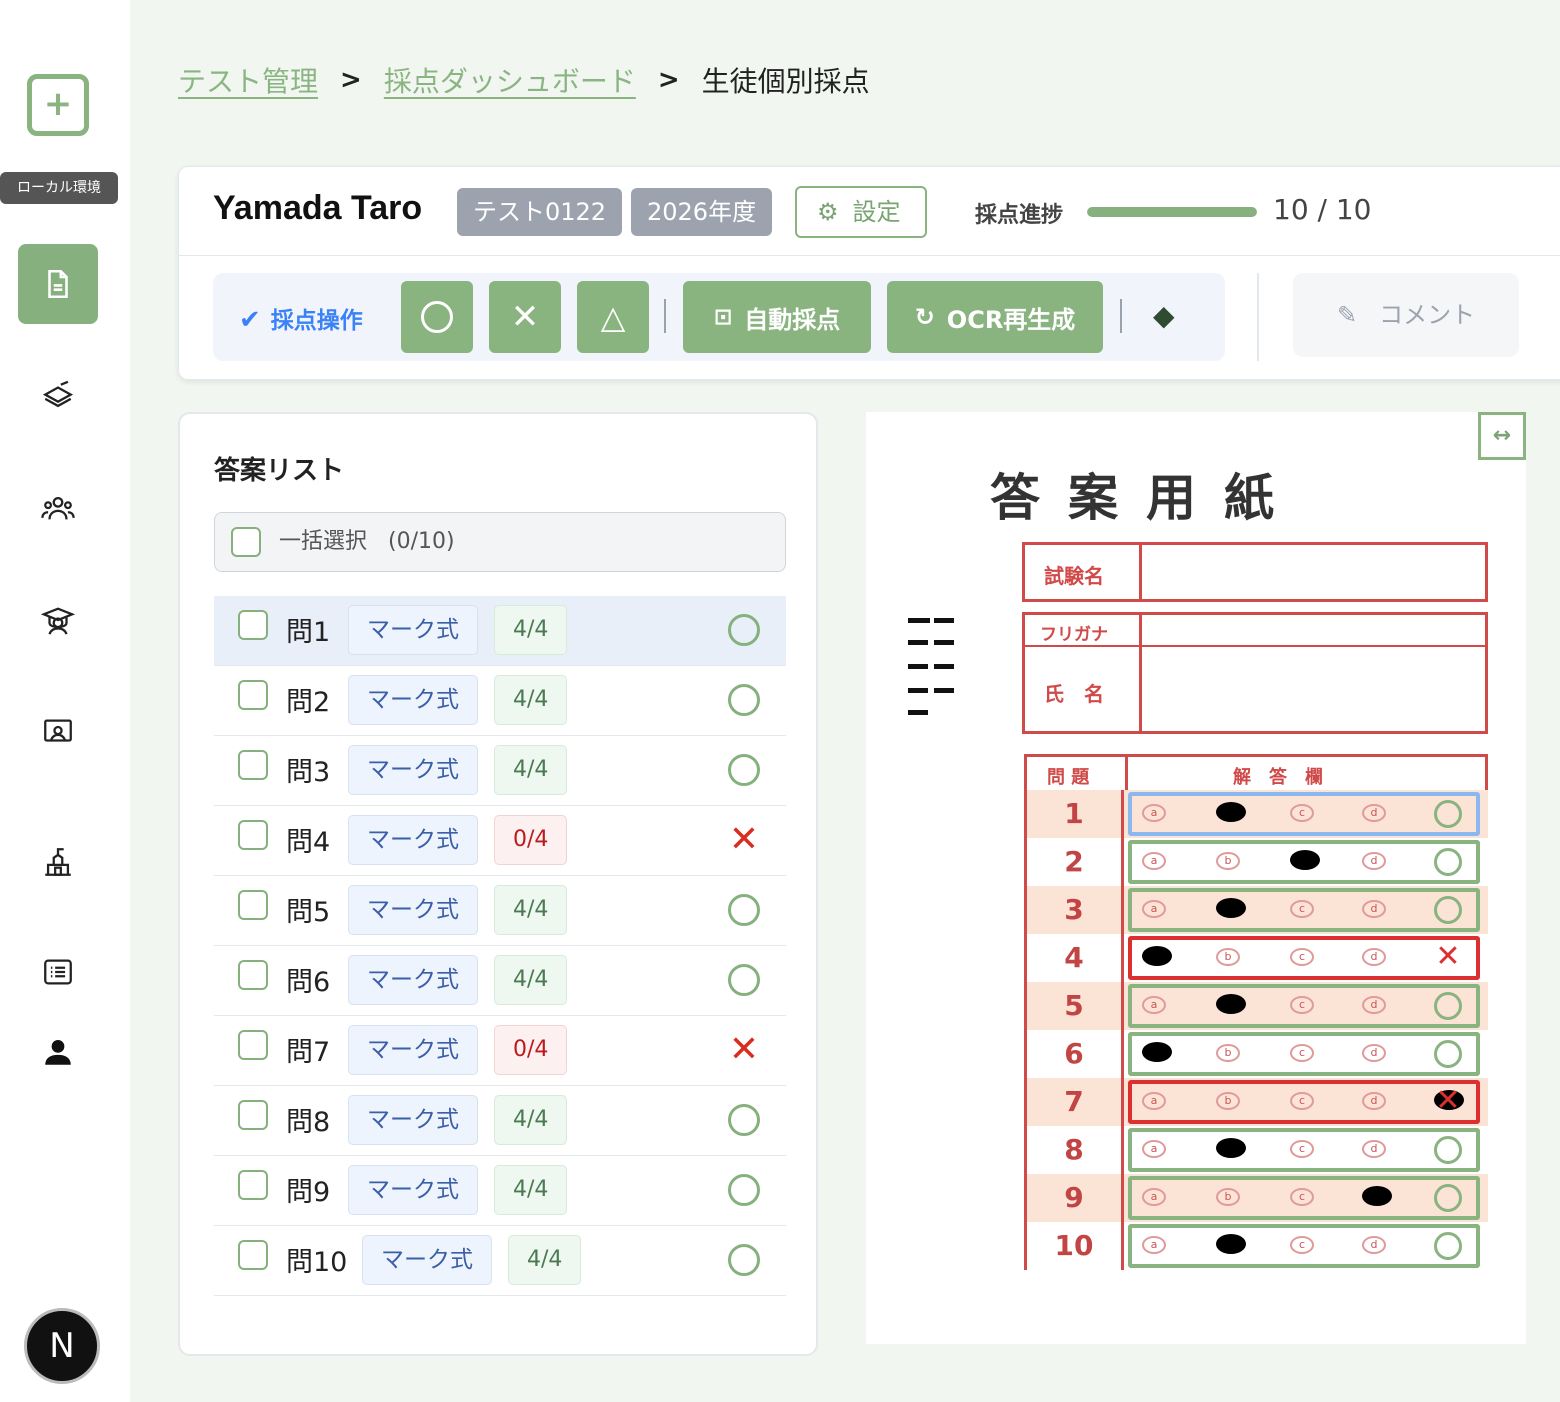  Describe the element at coordinates (248, 80) in the screenshot. I see `breadcrumb-link-test-management: テスト管理` at that location.